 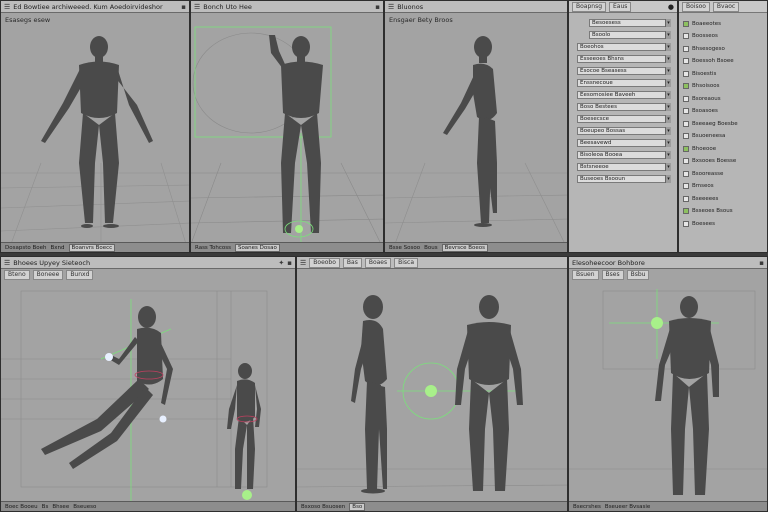 What do you see at coordinates (623, 143) in the screenshot?
I see `property-field: Beesavewd` at bounding box center [623, 143].